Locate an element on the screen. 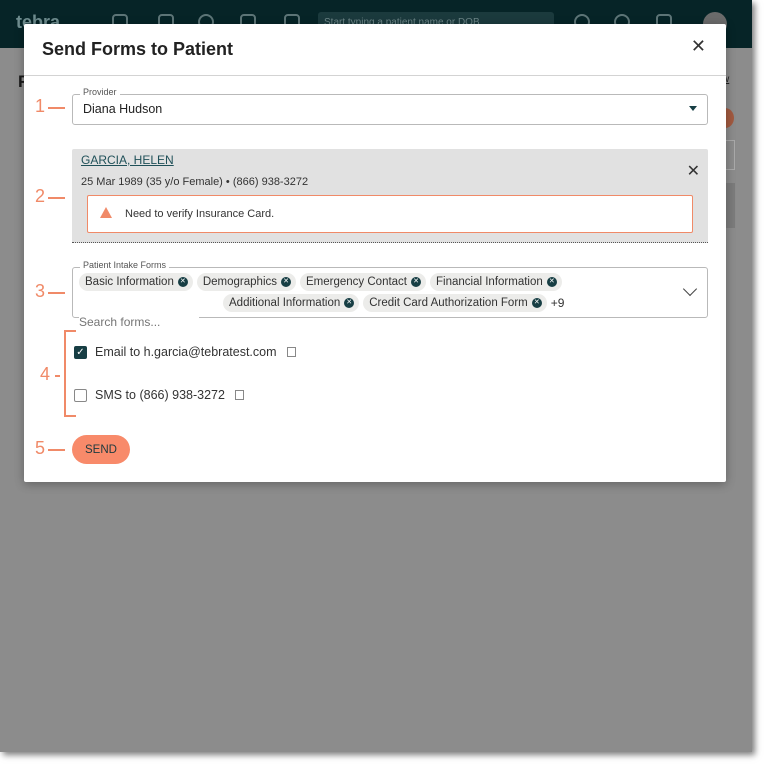 This screenshot has height=765, width=765. chip-label: Basic Information is located at coordinates (129, 282).